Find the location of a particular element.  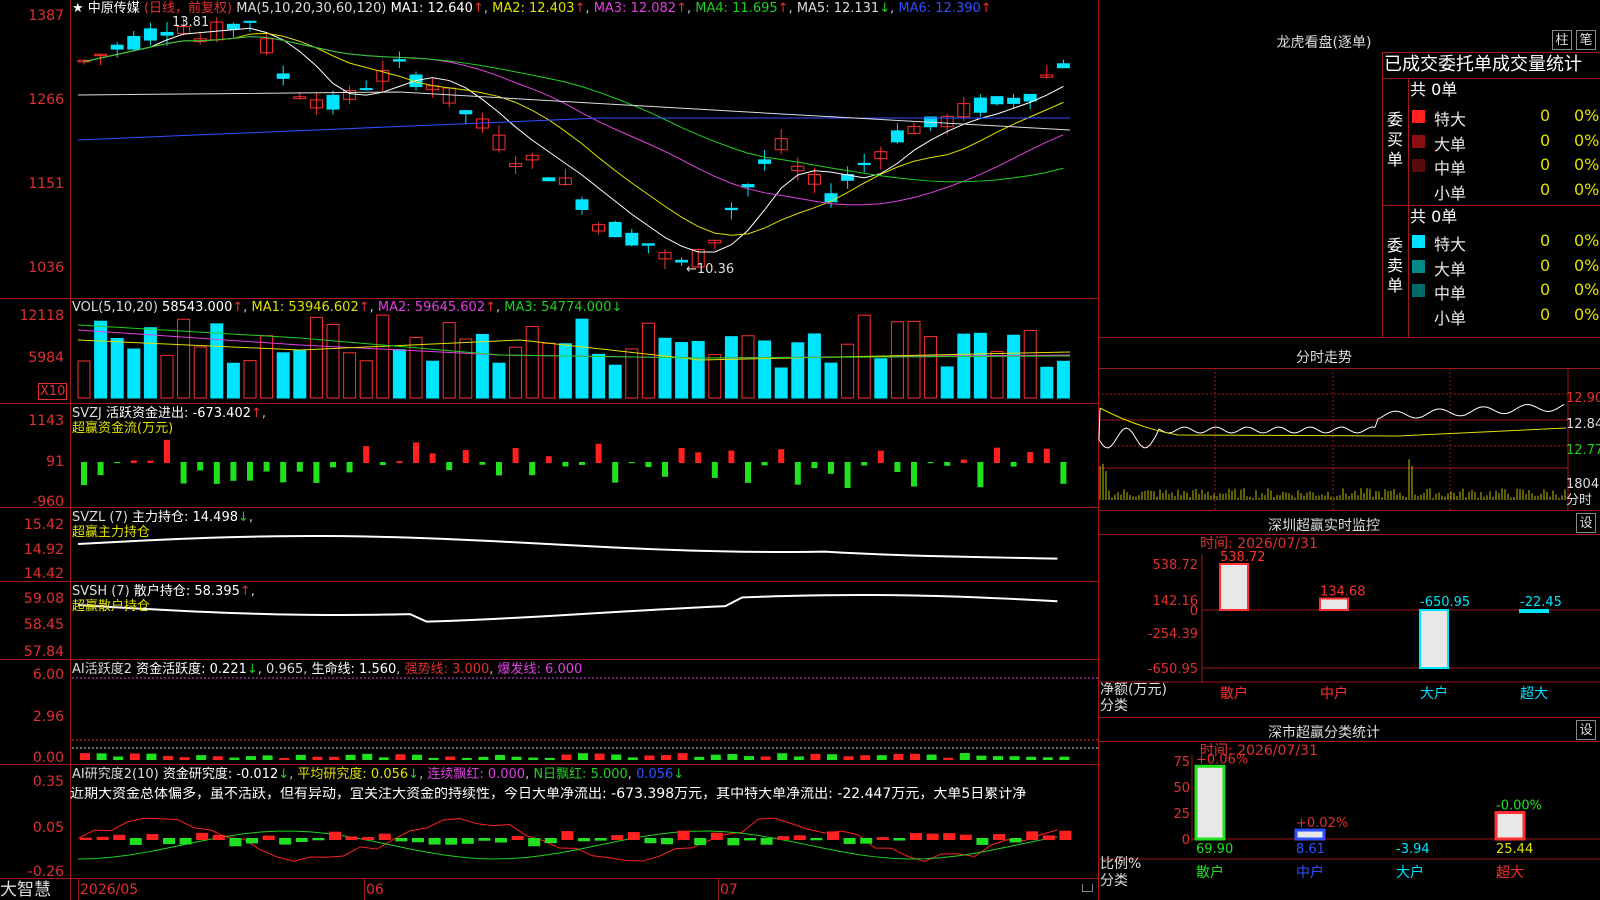

brand-logo: 大智慧 is located at coordinates (25, 890).